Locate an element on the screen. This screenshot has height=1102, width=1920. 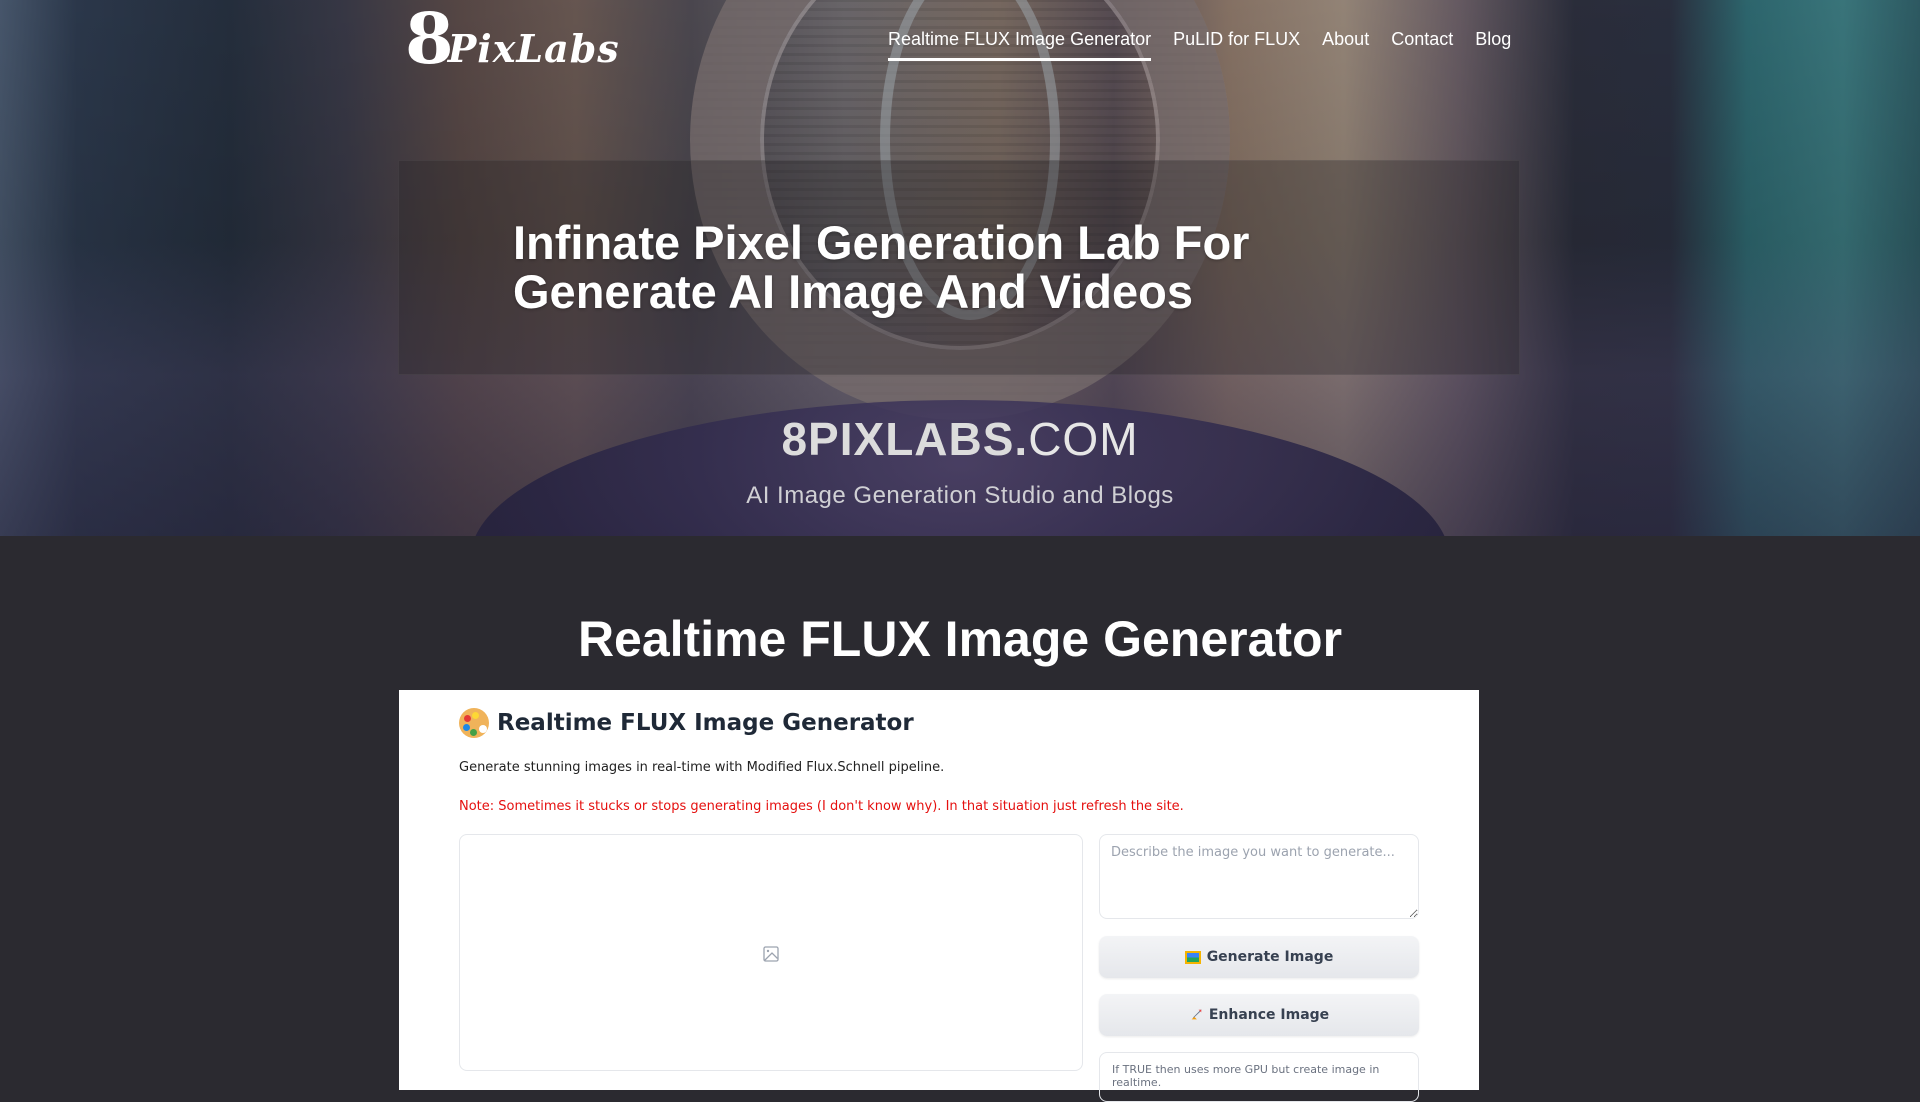
artist-palette-icon is located at coordinates (474, 723).